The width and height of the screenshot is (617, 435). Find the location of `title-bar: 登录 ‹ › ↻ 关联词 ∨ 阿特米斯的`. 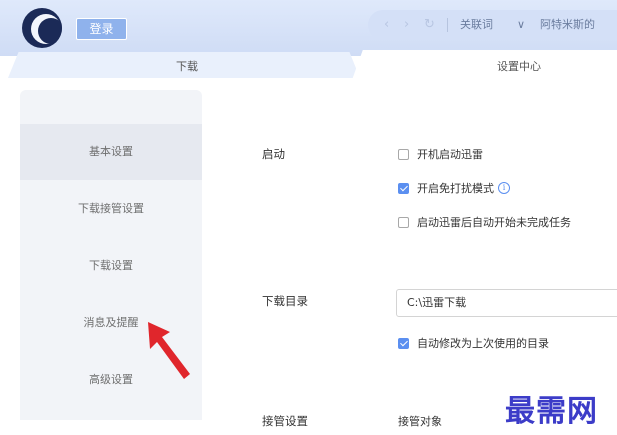

title-bar: 登录 ‹ › ↻ 关联词 ∨ 阿特米斯的 is located at coordinates (308, 28).